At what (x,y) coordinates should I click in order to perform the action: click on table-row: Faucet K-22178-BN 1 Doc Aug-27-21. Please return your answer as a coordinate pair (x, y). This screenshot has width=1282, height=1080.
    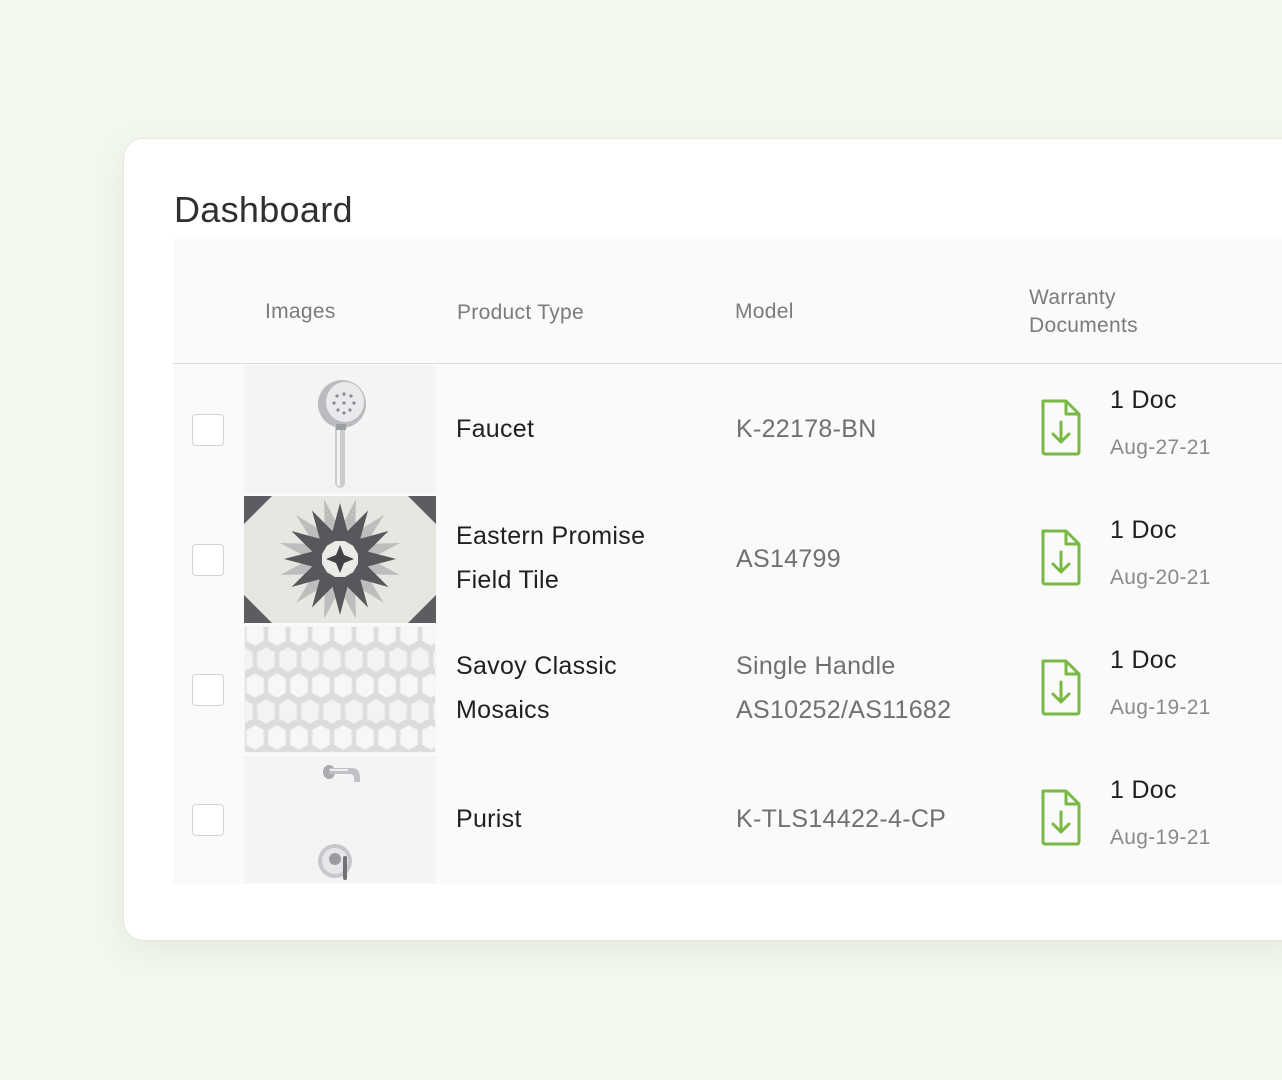
    Looking at the image, I should click on (727, 429).